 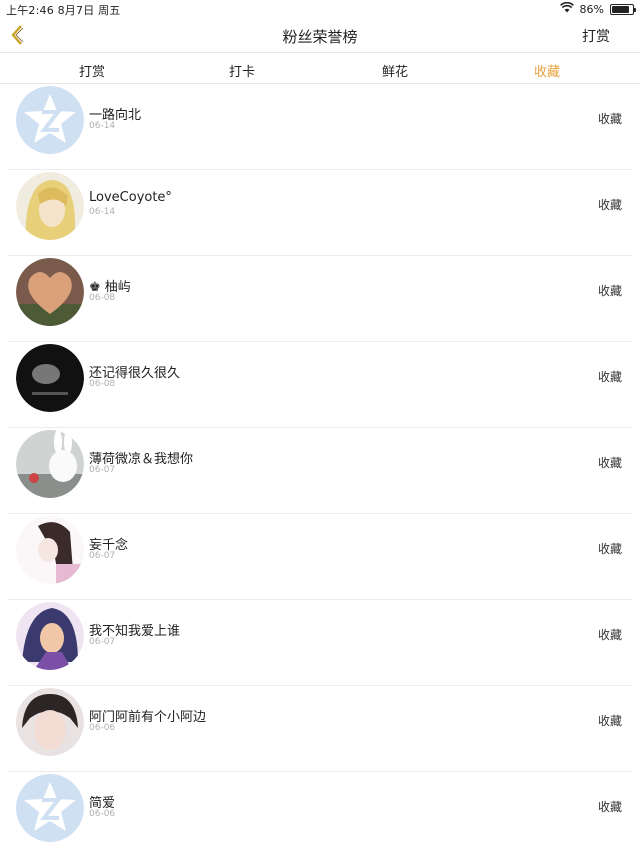 I want to click on anime-blonde-avatar, so click(x=50, y=206).